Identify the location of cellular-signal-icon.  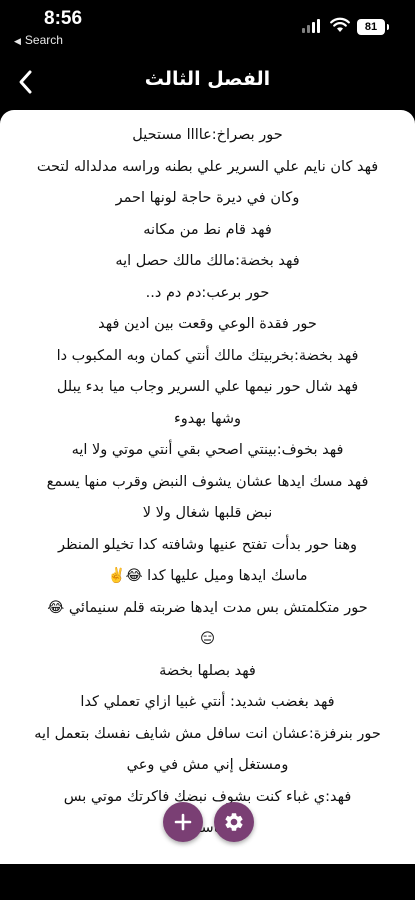
(312, 26).